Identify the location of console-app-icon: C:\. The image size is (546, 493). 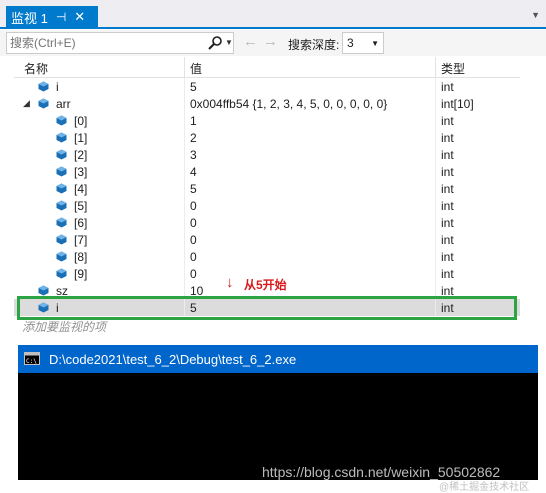
(32, 358).